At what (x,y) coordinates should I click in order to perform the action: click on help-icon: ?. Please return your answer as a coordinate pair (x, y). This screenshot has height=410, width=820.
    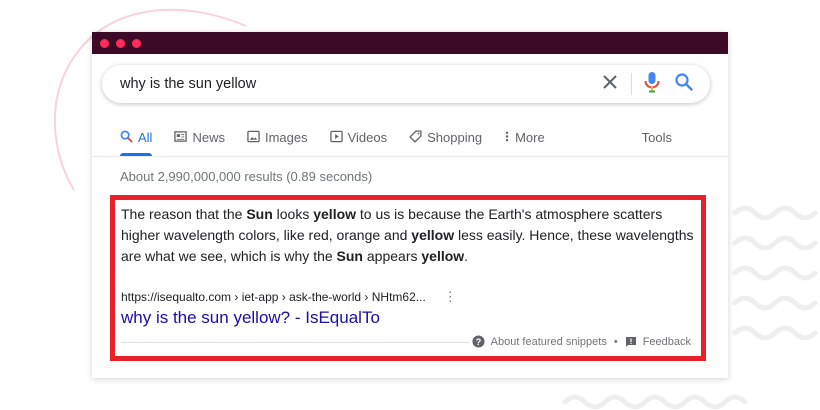
    Looking at the image, I should click on (478, 341).